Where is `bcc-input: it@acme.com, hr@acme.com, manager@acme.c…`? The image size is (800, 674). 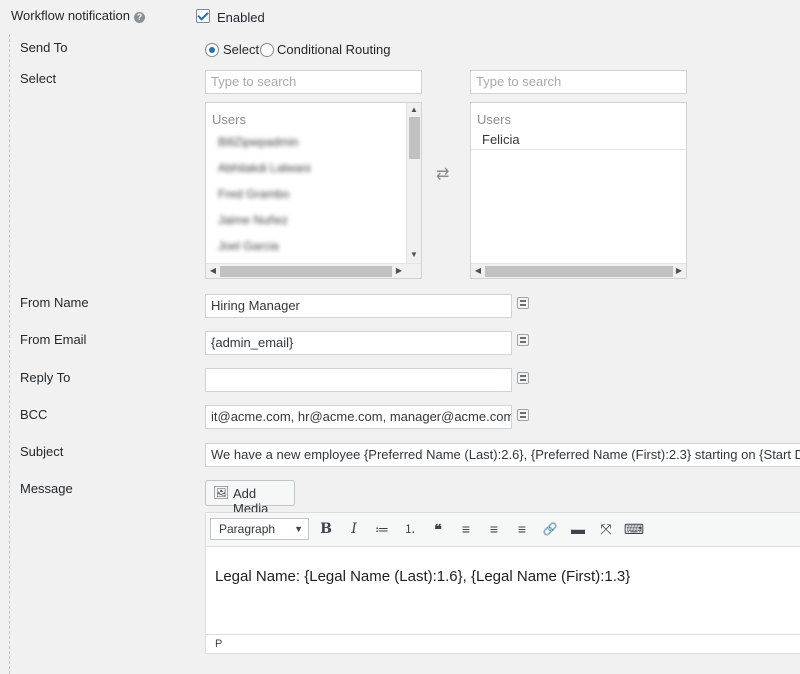 bcc-input: it@acme.com, hr@acme.com, manager@acme.c… is located at coordinates (358, 417).